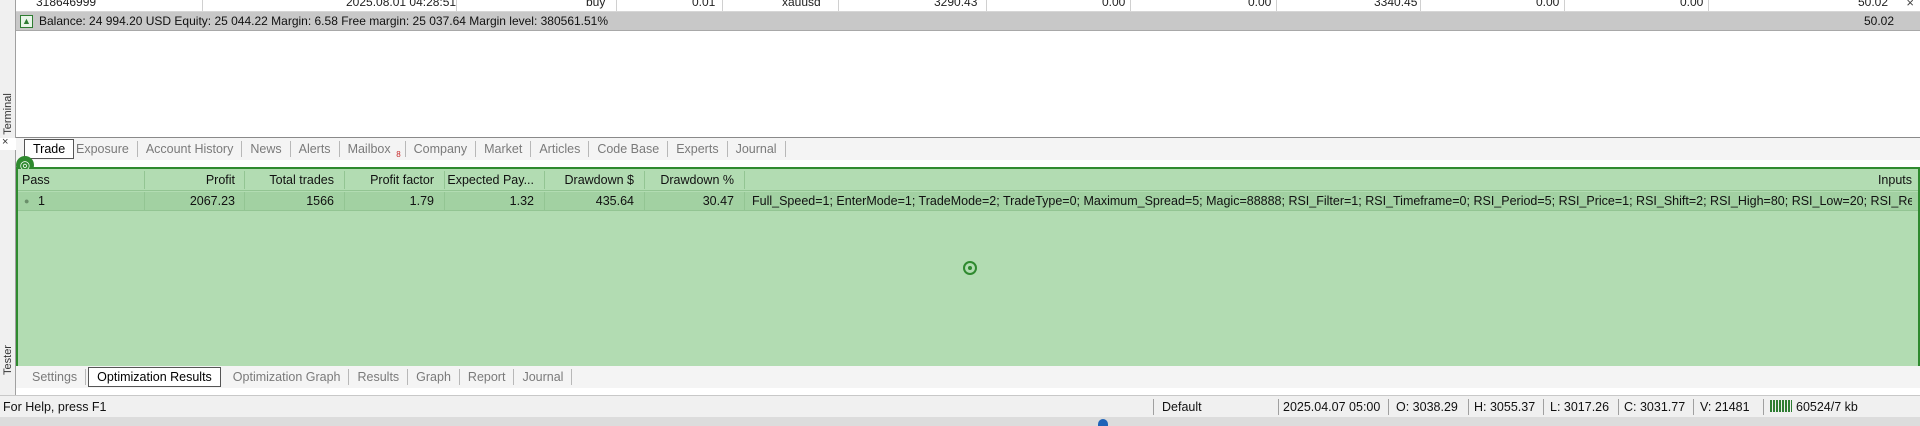 The height and width of the screenshot is (426, 1920). I want to click on cell-pass: 1, so click(41, 201).